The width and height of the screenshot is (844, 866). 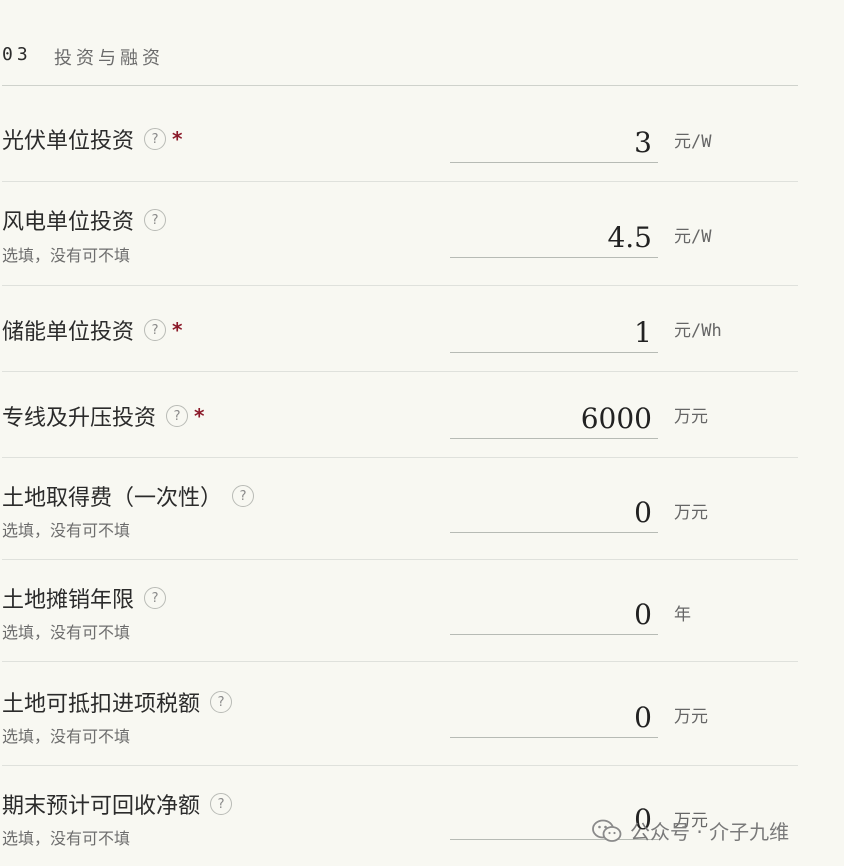 What do you see at coordinates (400, 234) in the screenshot?
I see `form-row-wind-investment: 风电单位投资 ? 选填，没有可不填 元/W` at bounding box center [400, 234].